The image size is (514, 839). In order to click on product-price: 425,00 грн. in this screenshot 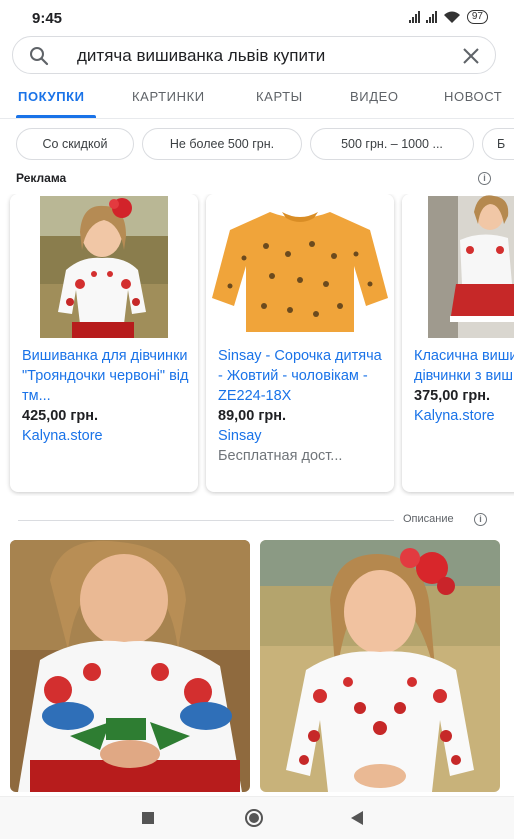, I will do `click(60, 416)`.